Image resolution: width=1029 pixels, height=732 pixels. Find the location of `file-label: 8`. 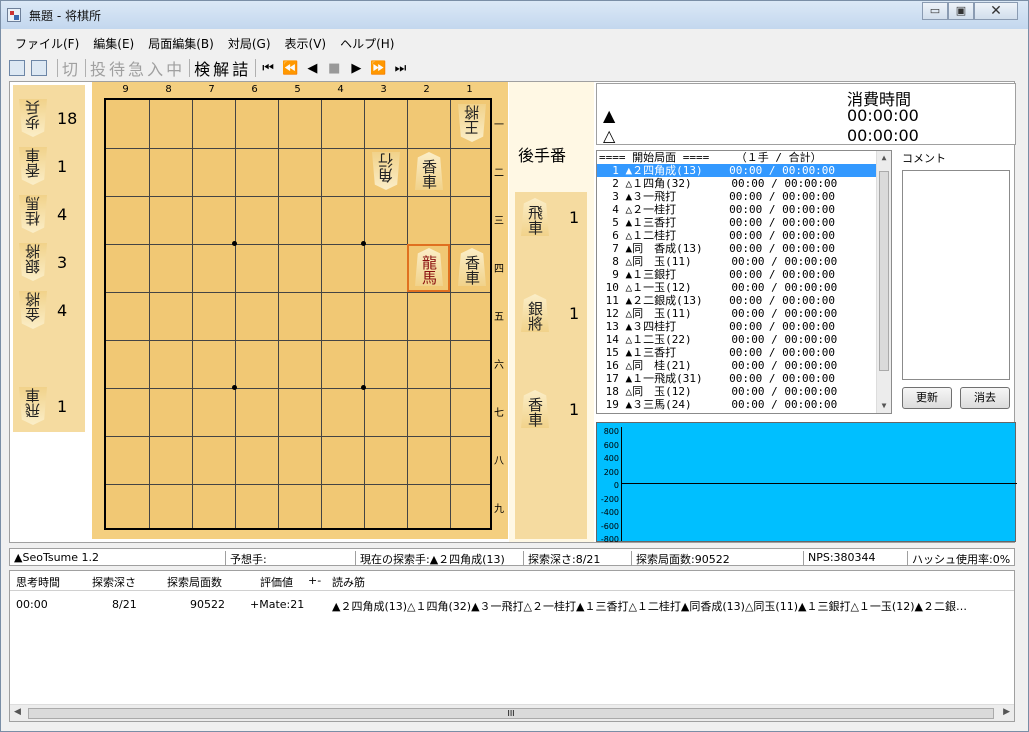

file-label: 8 is located at coordinates (168, 89).